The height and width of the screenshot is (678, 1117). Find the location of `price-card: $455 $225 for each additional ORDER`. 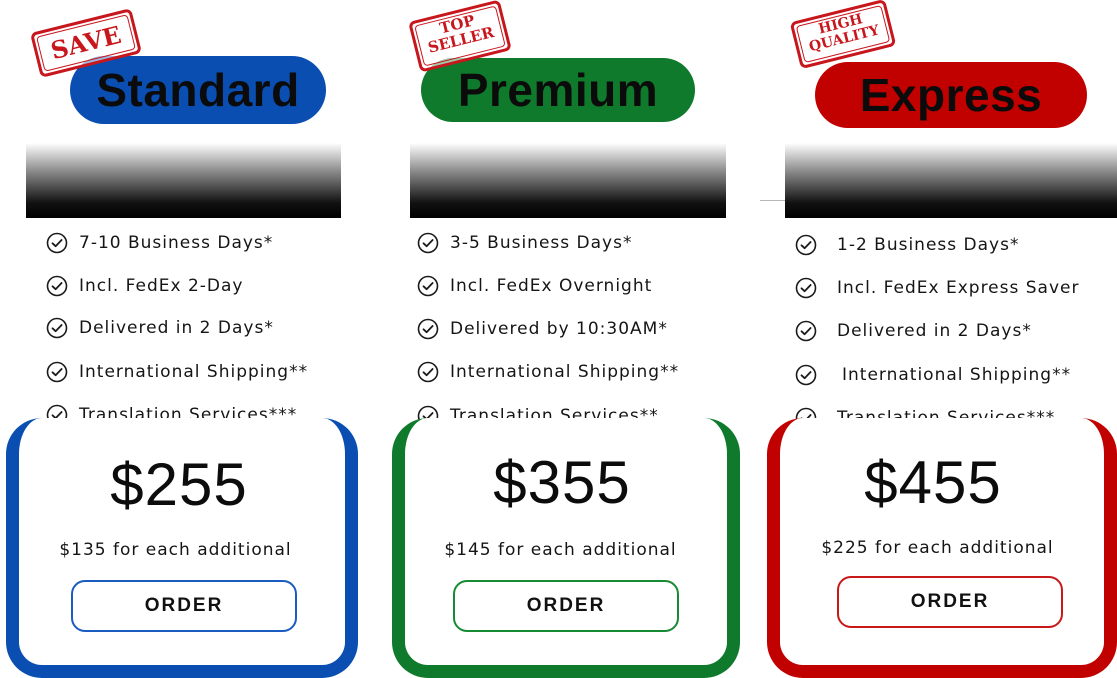

price-card: $455 $225 for each additional ORDER is located at coordinates (942, 548).